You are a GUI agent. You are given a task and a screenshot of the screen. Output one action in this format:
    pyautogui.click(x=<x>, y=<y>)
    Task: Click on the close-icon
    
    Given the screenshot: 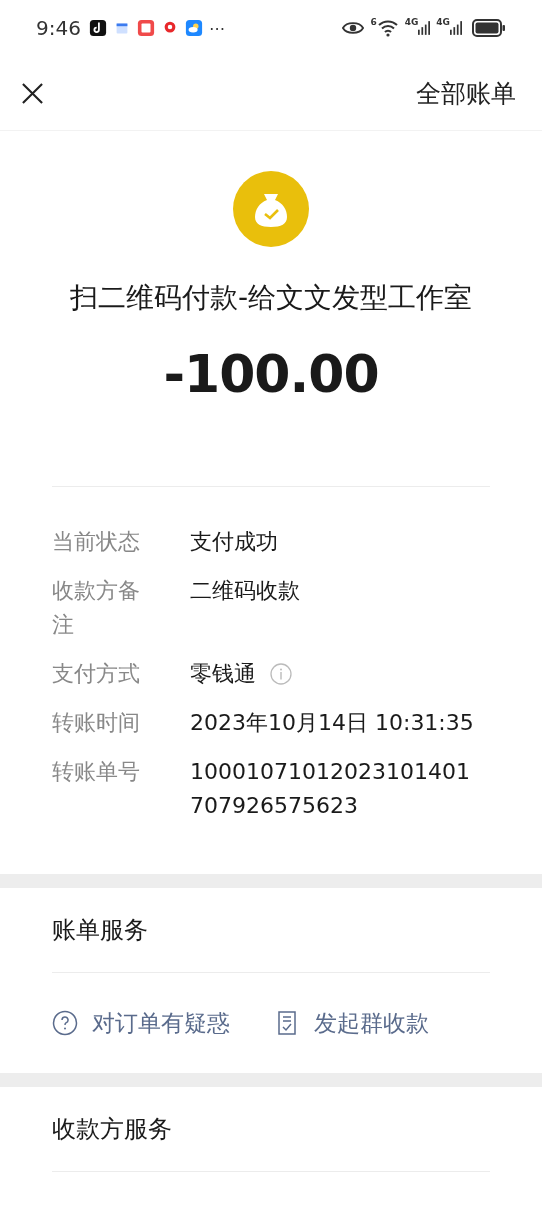 What is the action you would take?
    pyautogui.click(x=32, y=93)
    